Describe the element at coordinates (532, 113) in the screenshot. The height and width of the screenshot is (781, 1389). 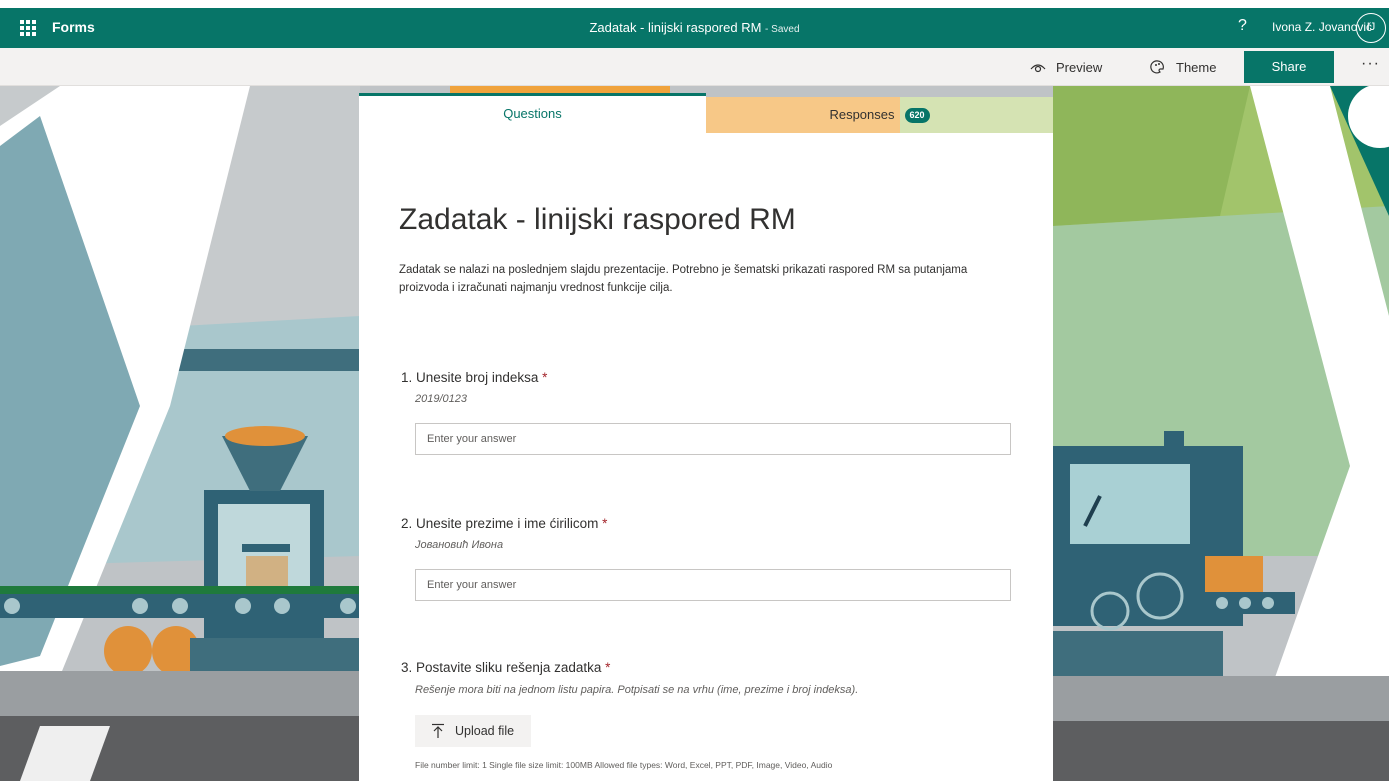
I see `tab-questions: Questions` at that location.